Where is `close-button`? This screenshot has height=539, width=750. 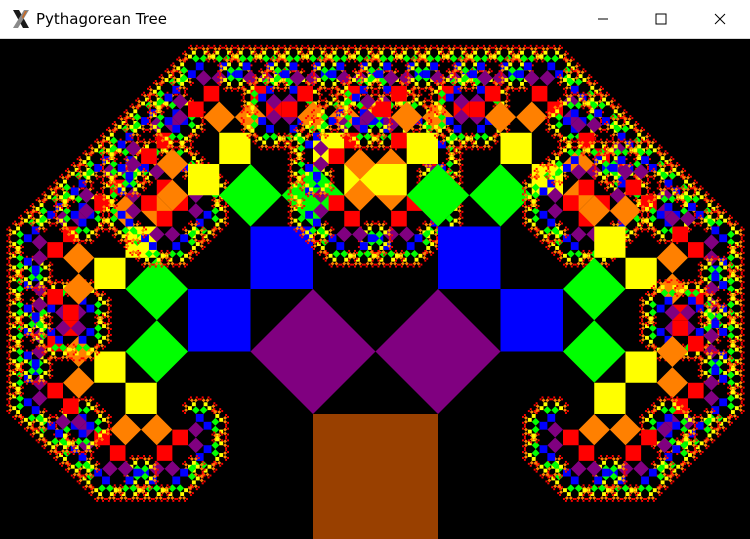
close-button is located at coordinates (720, 19).